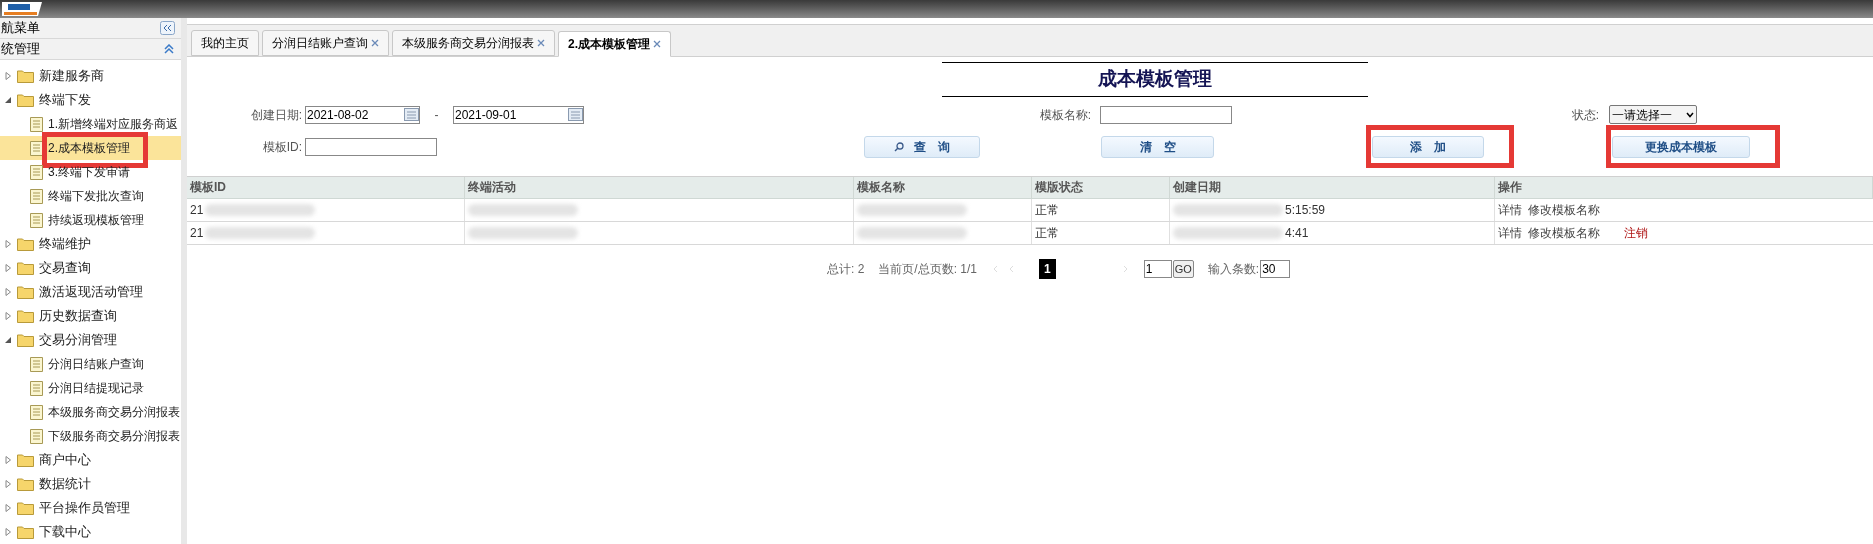 The image size is (1873, 544). Describe the element at coordinates (90, 388) in the screenshot. I see `menu-item: 分润日结提现记录` at that location.